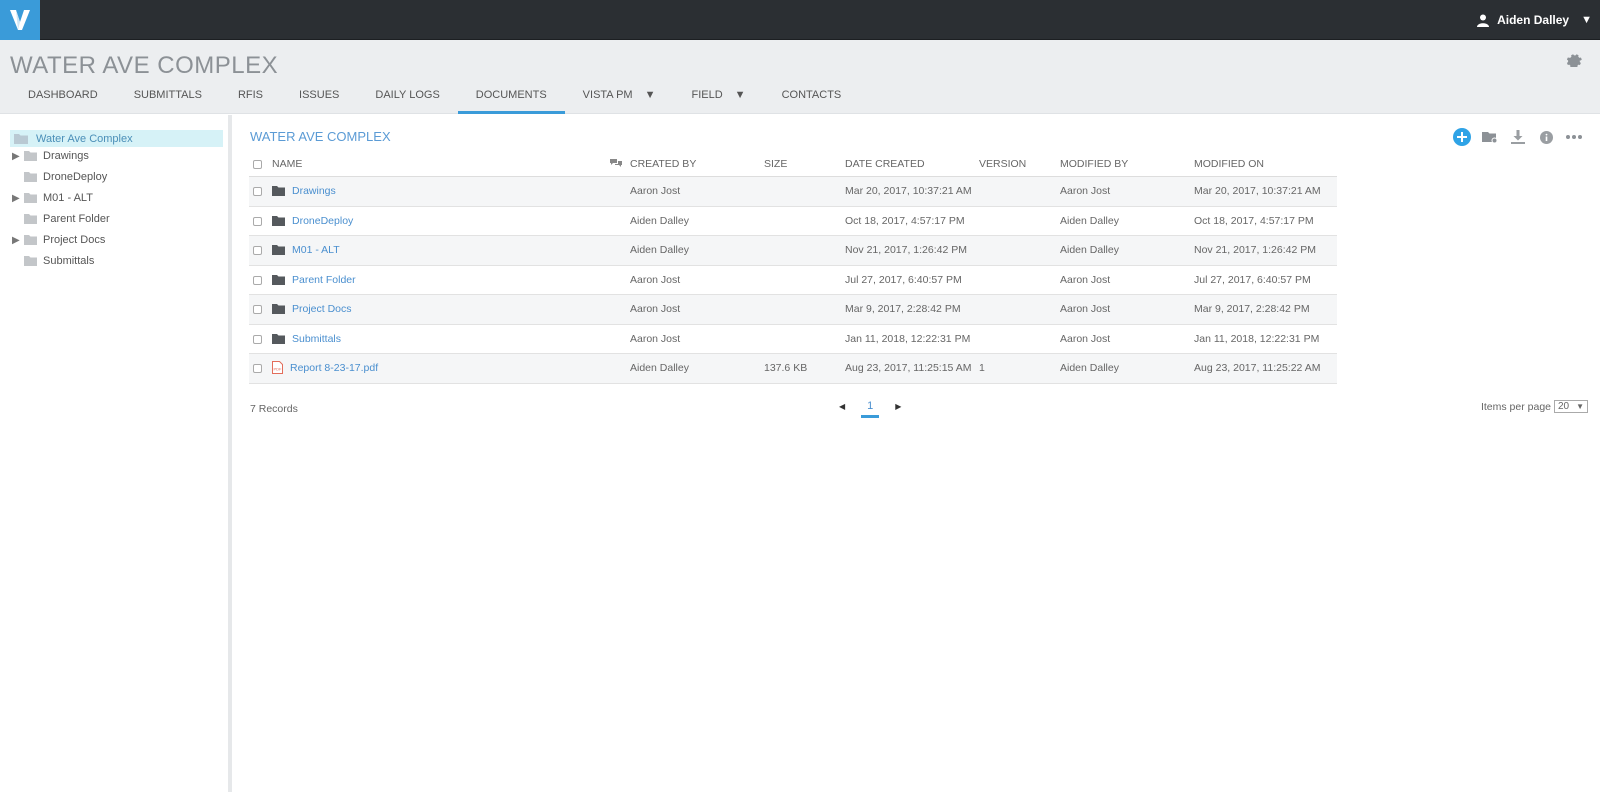 The image size is (1600, 792). What do you see at coordinates (50, 156) in the screenshot?
I see `tree-item-drawings: ▶ Drawings` at bounding box center [50, 156].